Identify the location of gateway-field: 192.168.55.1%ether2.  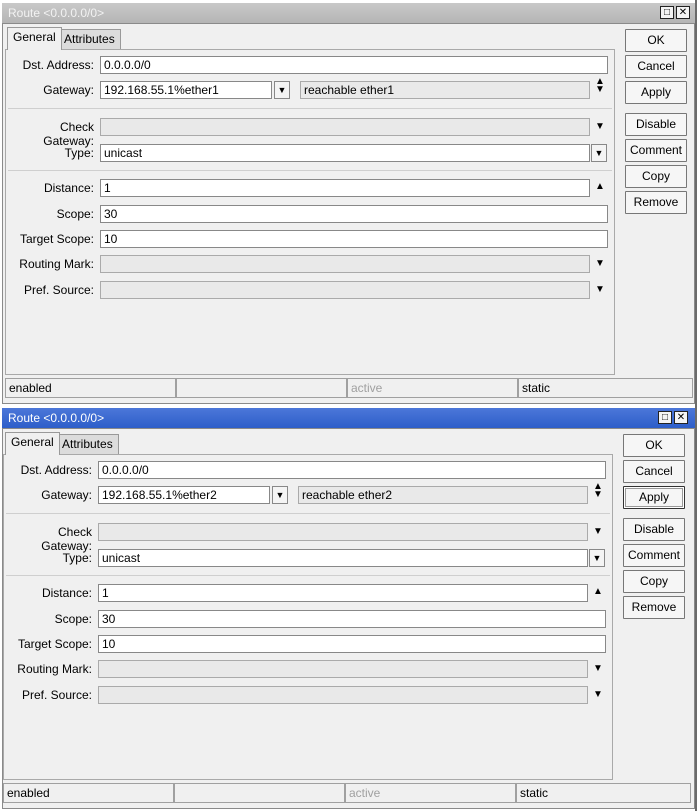
(184, 495).